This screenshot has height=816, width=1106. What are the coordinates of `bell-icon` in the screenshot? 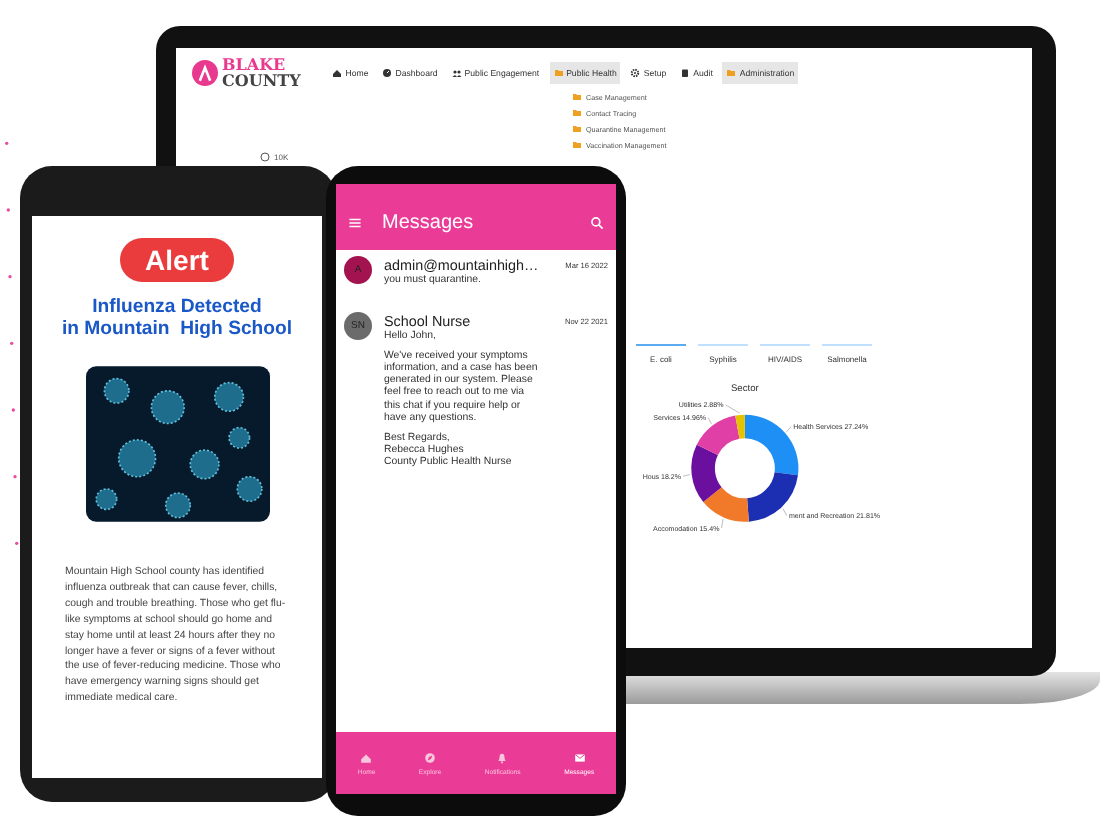 It's located at (502, 757).